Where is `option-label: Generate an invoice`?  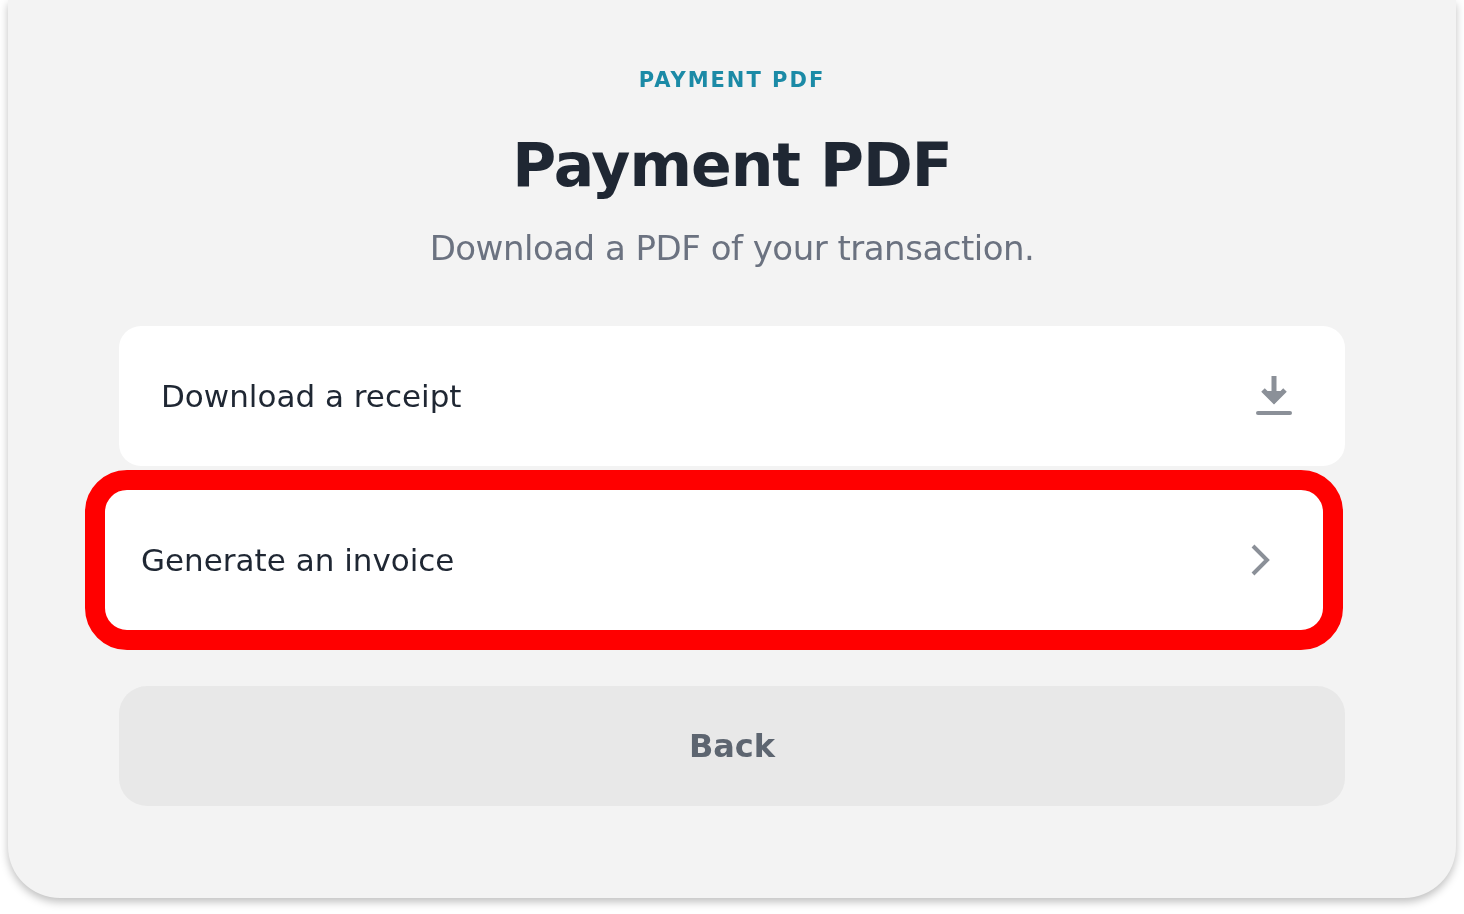
option-label: Generate an invoice is located at coordinates (298, 560).